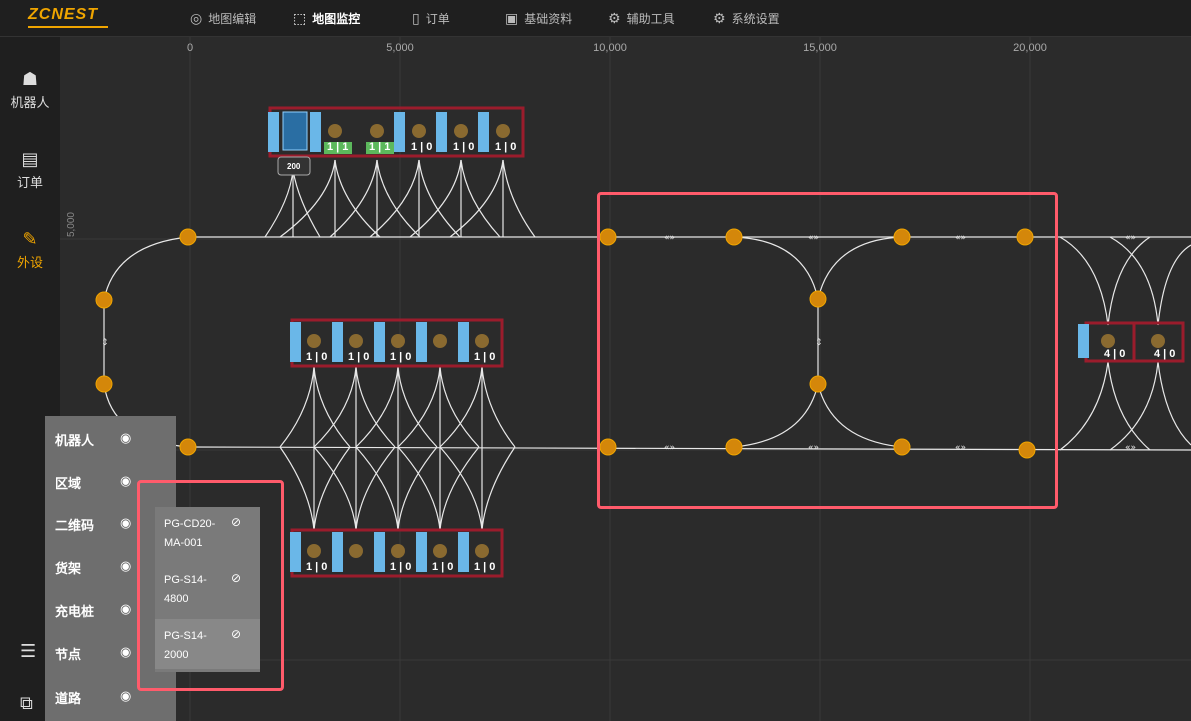 The width and height of the screenshot is (1191, 721). I want to click on layer-item-qrcode: 二维码, so click(74, 524).